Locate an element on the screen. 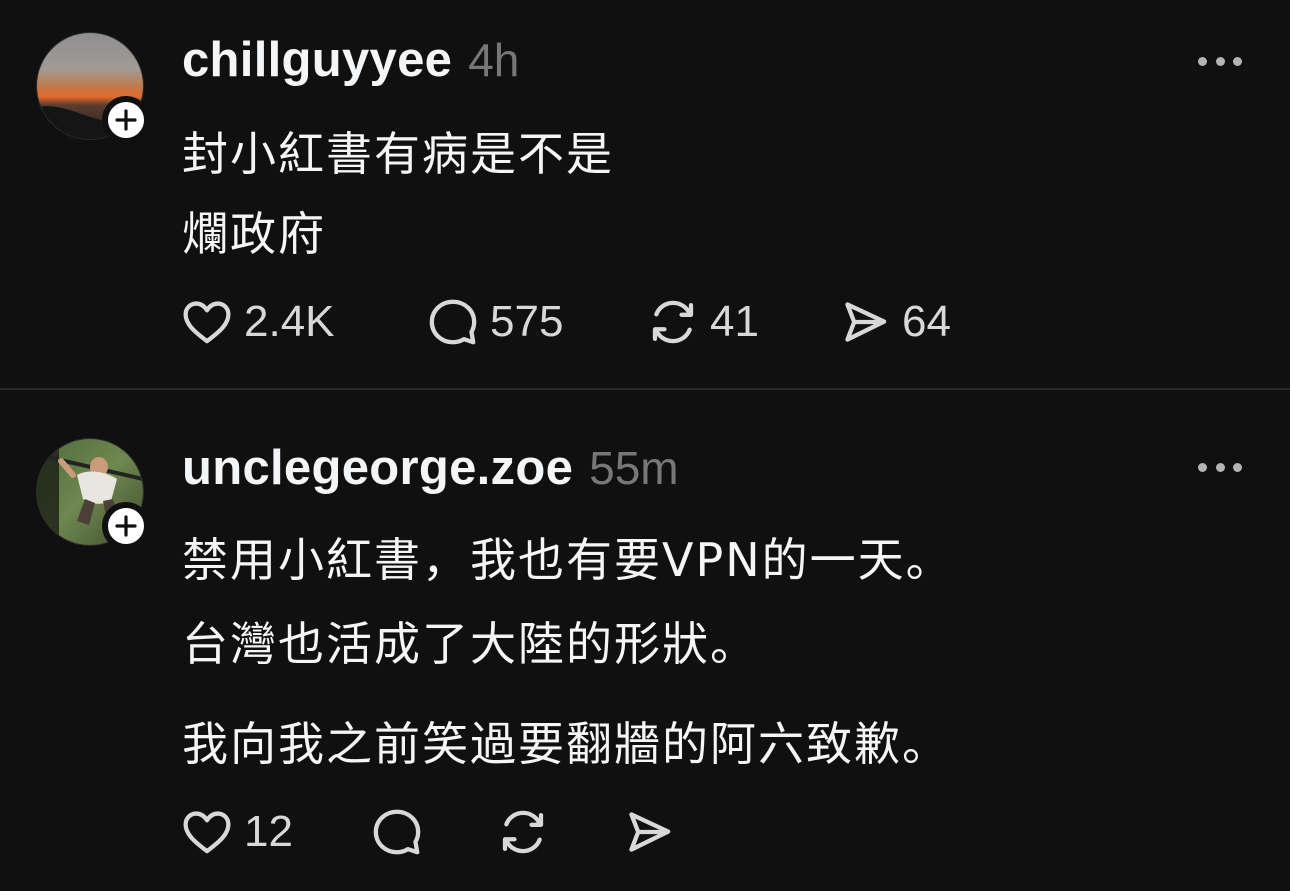  like-button: 2.4K is located at coordinates (303, 322).